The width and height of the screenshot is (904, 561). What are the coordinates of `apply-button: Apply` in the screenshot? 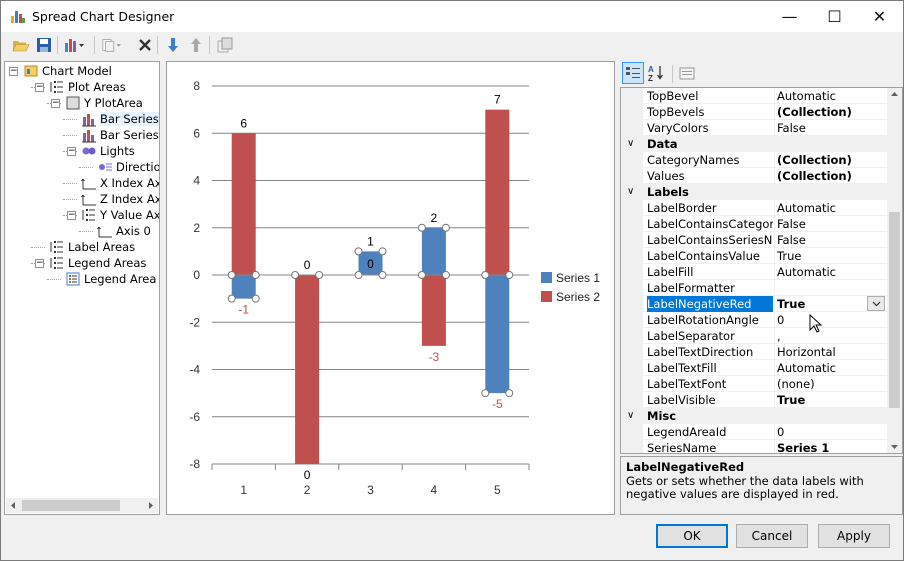 It's located at (854, 536).